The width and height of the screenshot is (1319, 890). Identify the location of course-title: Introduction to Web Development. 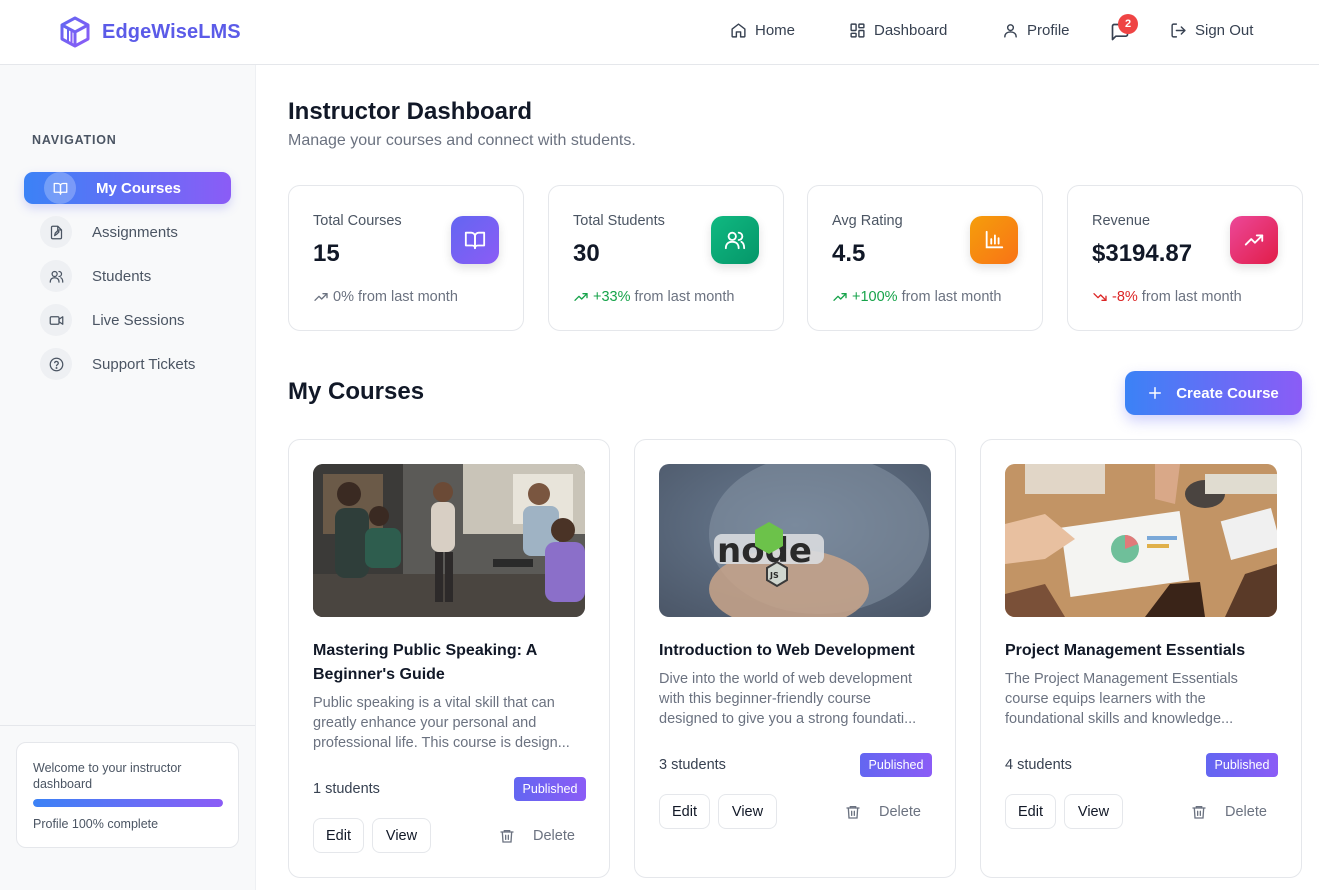
(795, 651).